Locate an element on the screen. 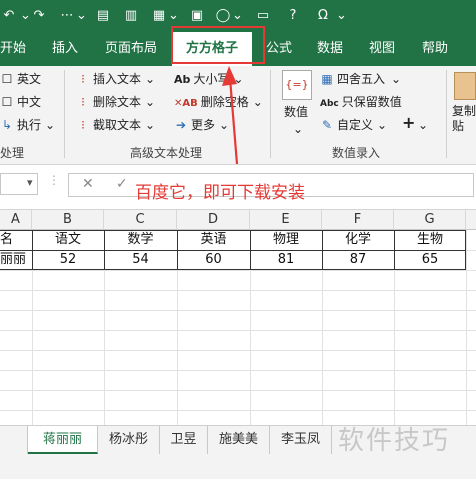 The image size is (476, 479). annotation-text: 百度它，即可下载安装 is located at coordinates (220, 193).